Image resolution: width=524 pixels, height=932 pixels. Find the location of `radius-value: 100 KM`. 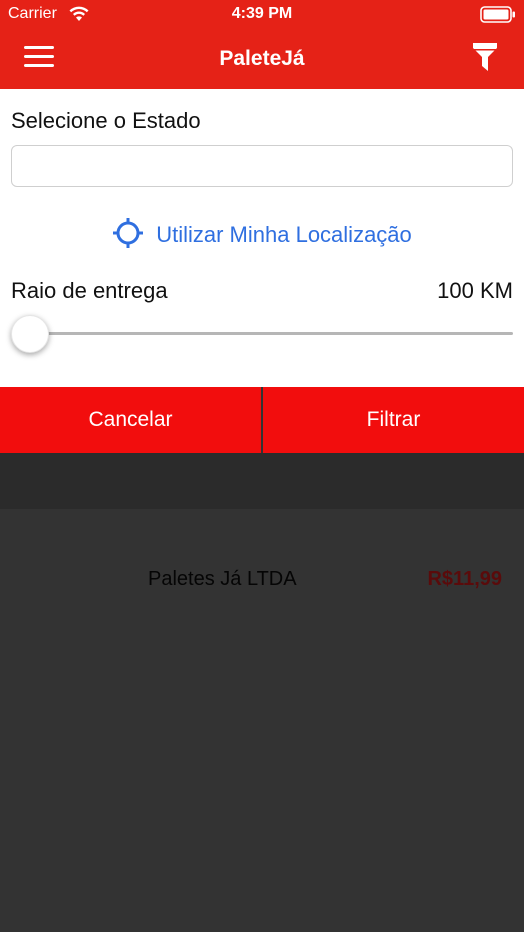

radius-value: 100 KM is located at coordinates (475, 290).